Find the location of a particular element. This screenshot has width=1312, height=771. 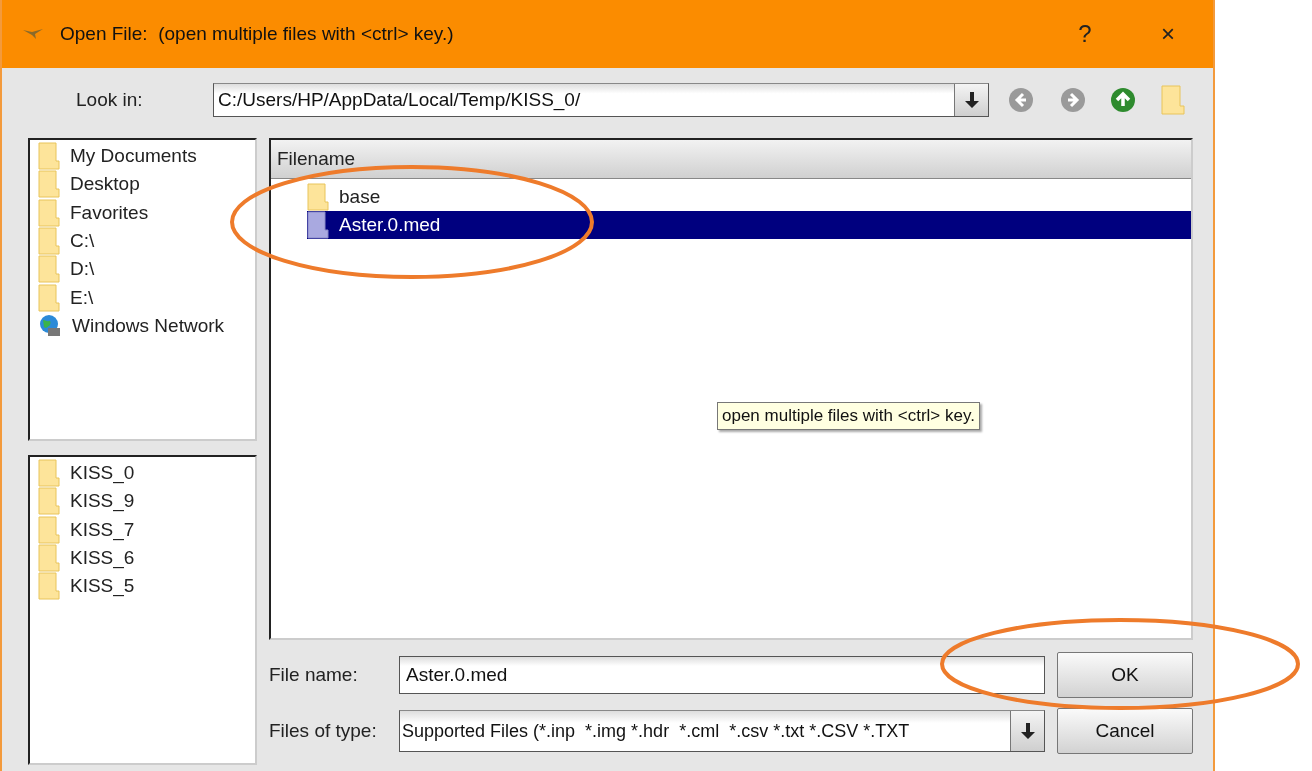

cancel-button: Cancel is located at coordinates (1125, 731).